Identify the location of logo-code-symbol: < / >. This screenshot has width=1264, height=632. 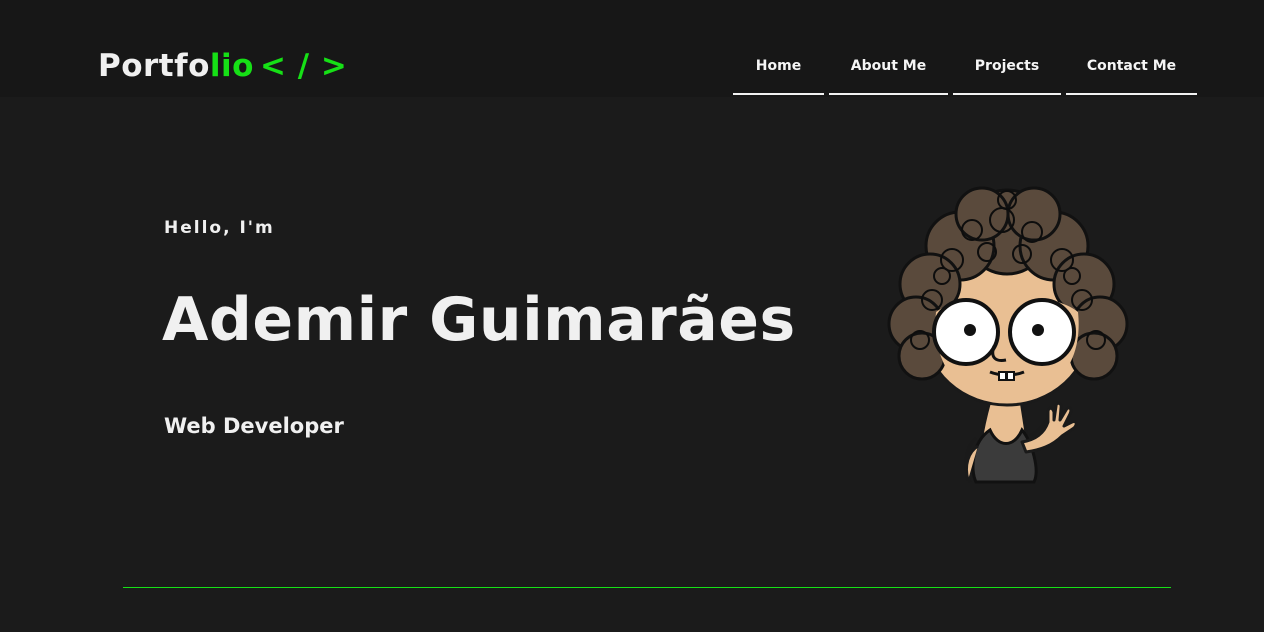
(303, 66).